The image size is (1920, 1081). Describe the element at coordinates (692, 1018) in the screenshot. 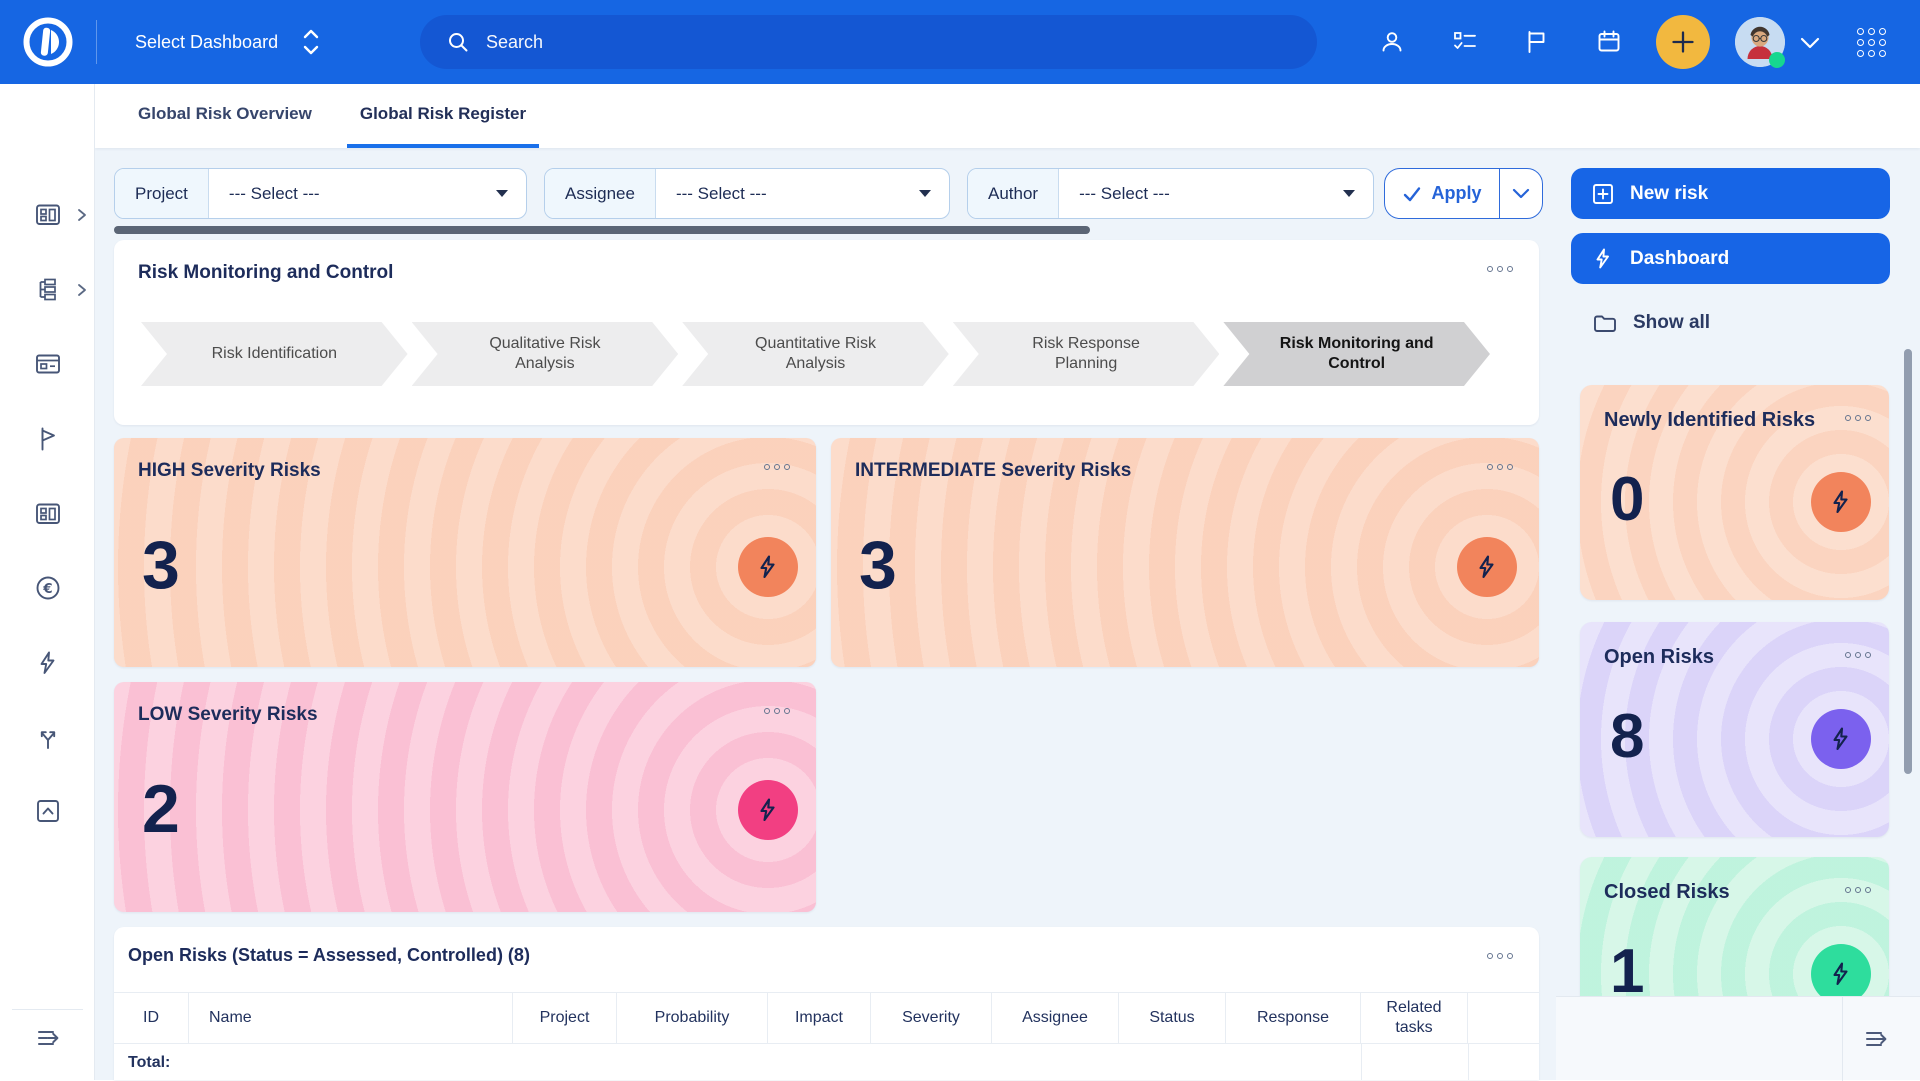

I see `col-probability: Probability` at that location.